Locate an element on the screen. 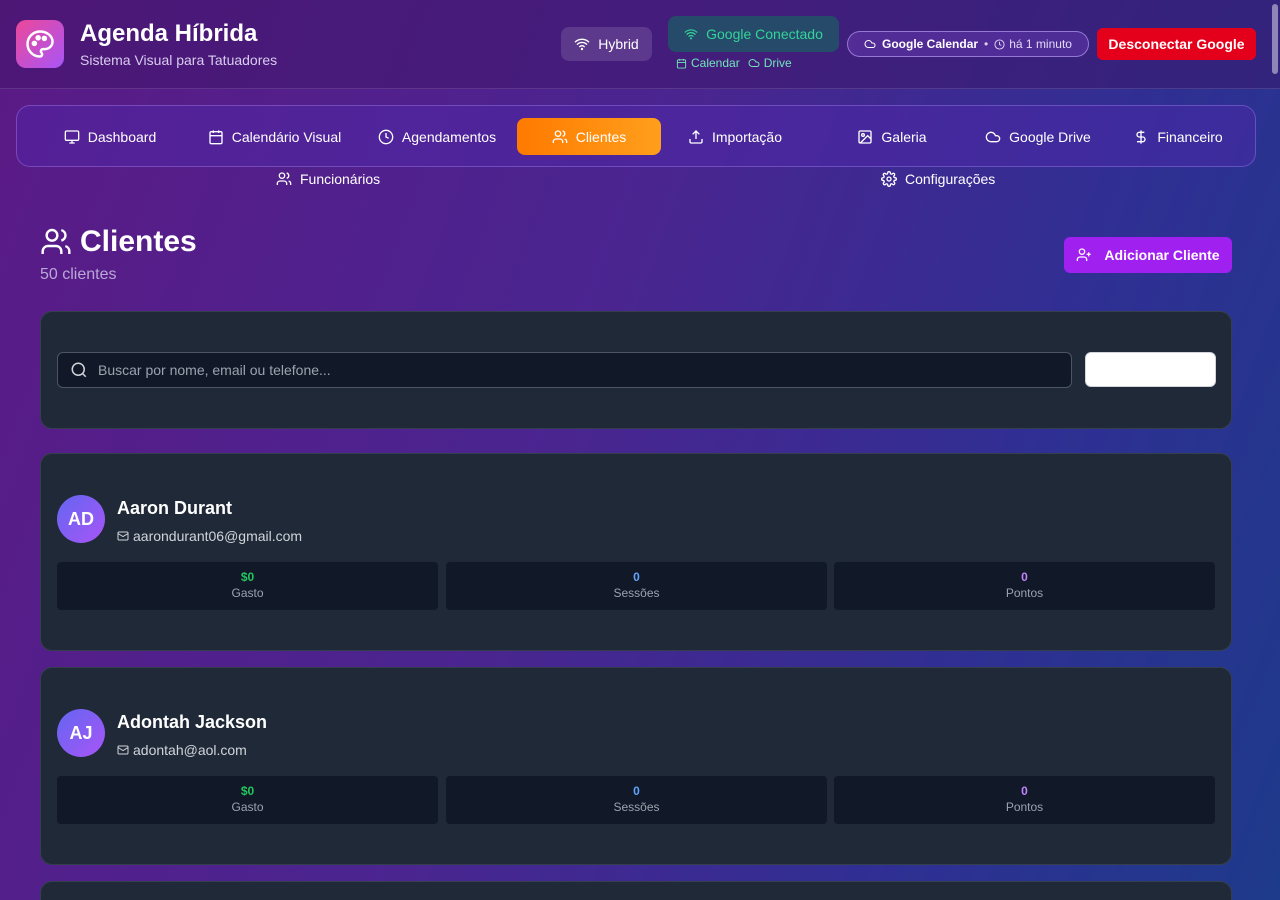 This screenshot has width=1280, height=900. avatar: AJ is located at coordinates (81, 733).